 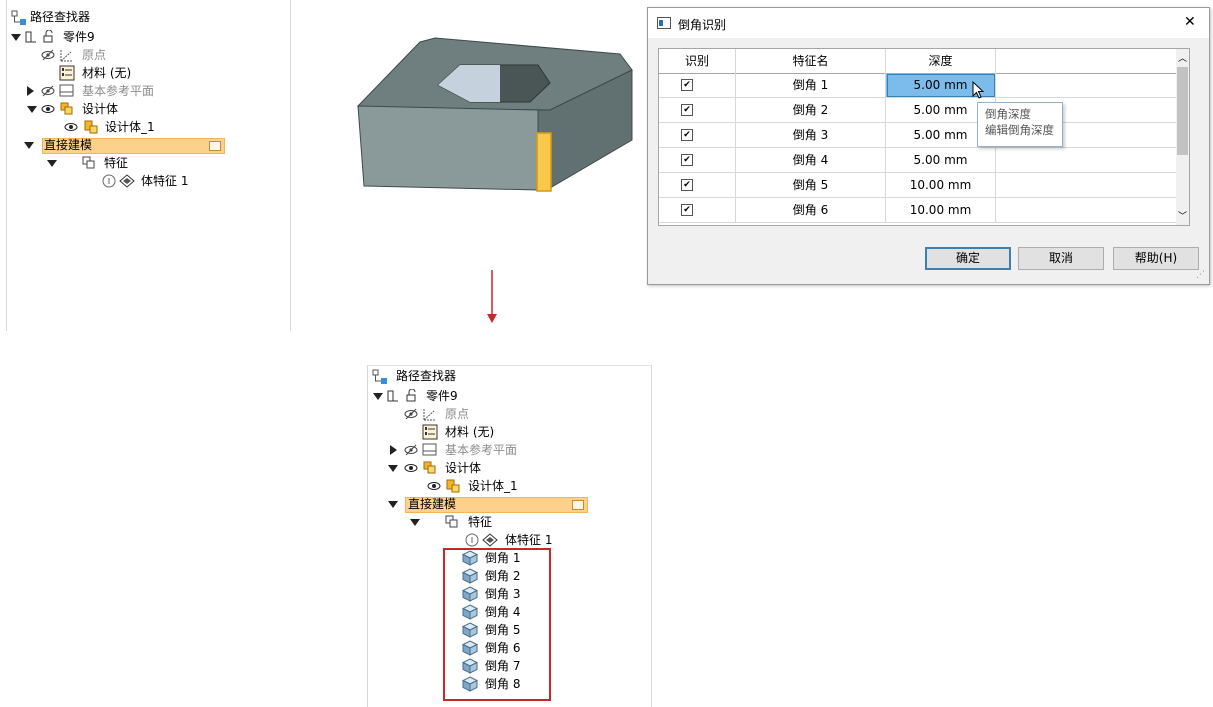 What do you see at coordinates (917, 85) in the screenshot?
I see `table-row: ✔ 倒角 1 5.00 mm` at bounding box center [917, 85].